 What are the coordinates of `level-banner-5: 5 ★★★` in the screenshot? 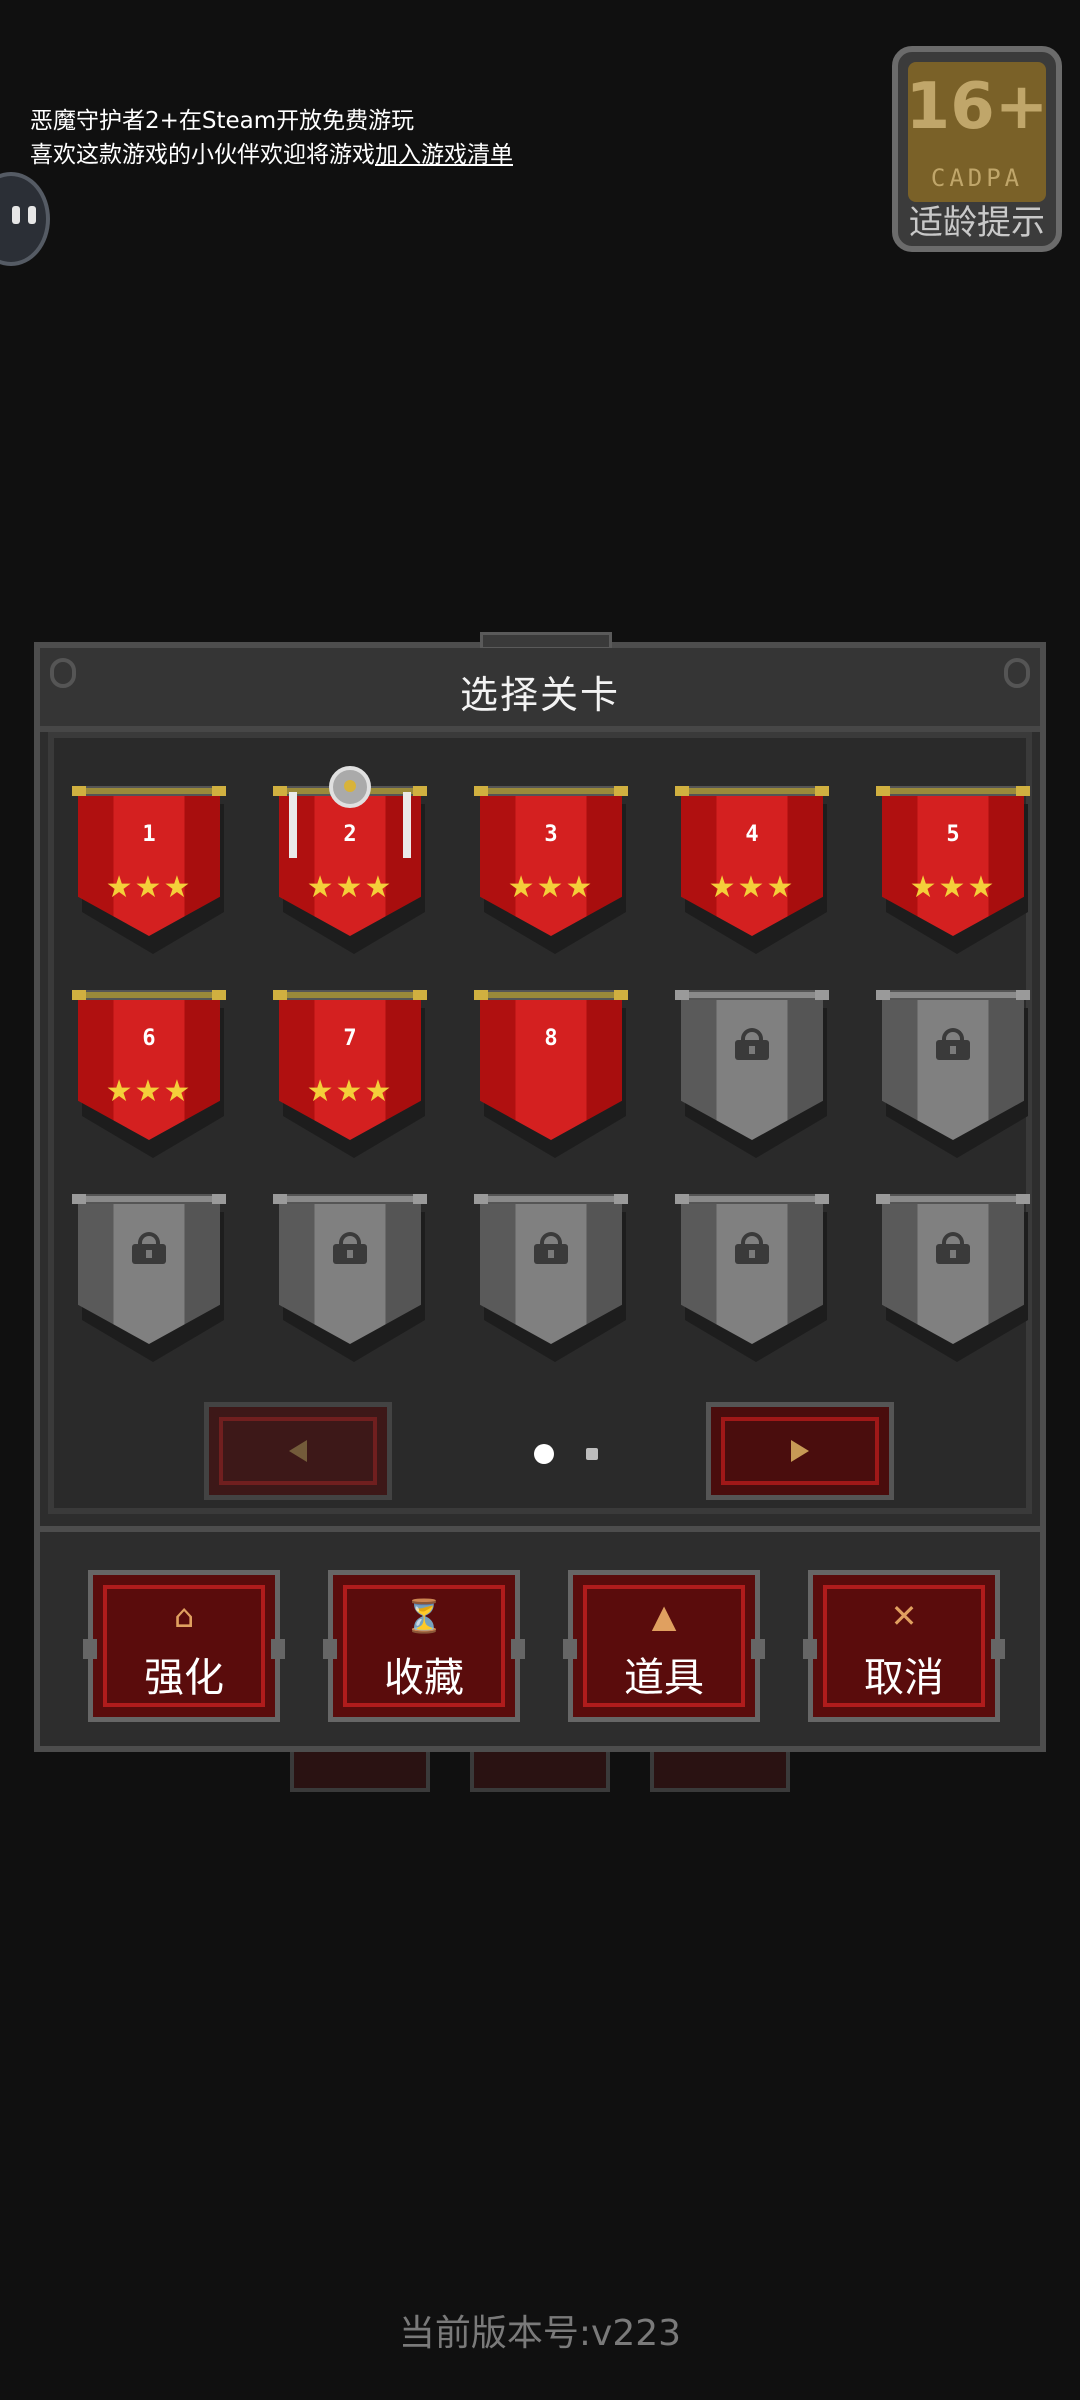 It's located at (953, 870).